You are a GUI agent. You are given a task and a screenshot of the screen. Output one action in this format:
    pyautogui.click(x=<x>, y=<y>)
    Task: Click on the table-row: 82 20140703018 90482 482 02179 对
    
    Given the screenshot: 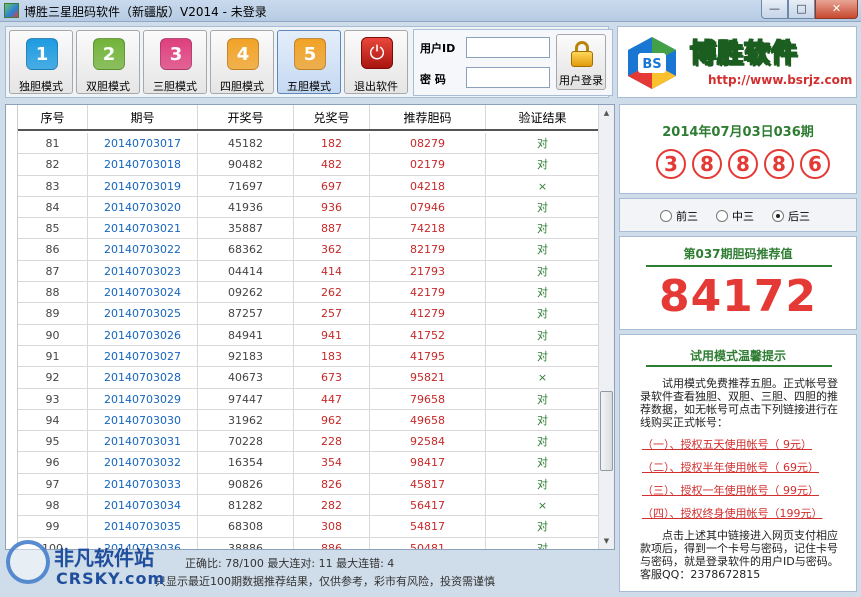 What is the action you would take?
    pyautogui.click(x=309, y=165)
    